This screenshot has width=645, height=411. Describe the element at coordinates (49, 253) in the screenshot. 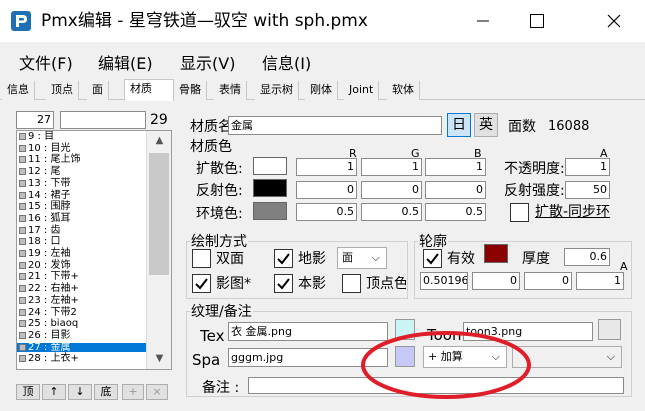

I see `list-item-label: 19 : 左袖` at that location.